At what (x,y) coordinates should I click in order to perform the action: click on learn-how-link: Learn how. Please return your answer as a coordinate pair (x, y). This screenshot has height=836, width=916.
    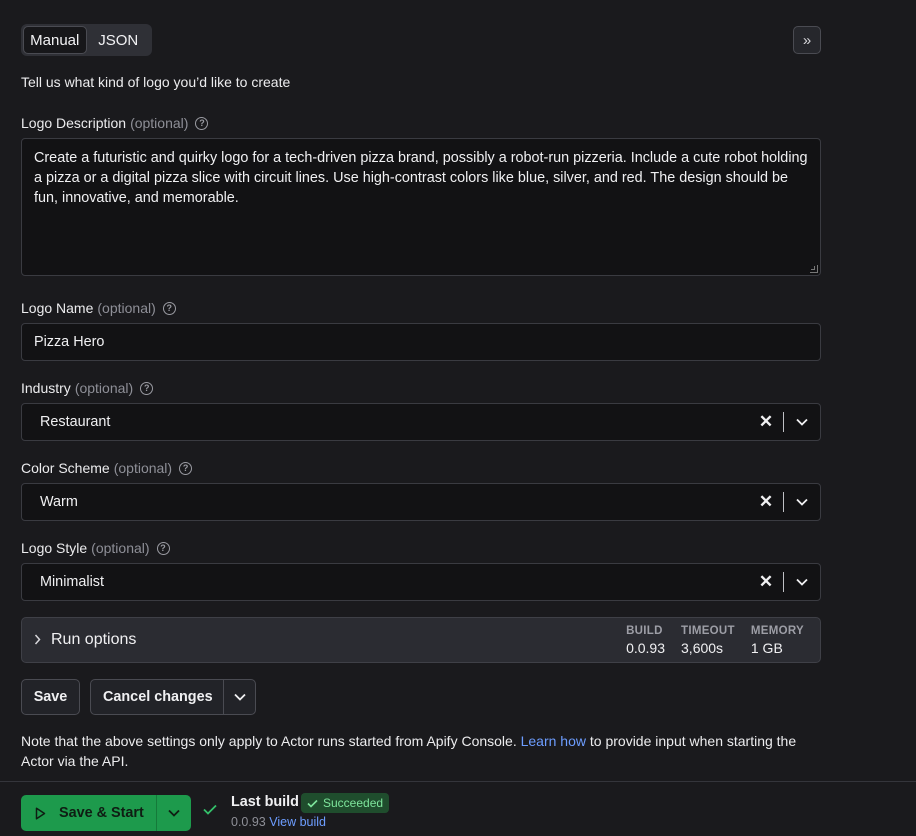
    Looking at the image, I should click on (553, 741).